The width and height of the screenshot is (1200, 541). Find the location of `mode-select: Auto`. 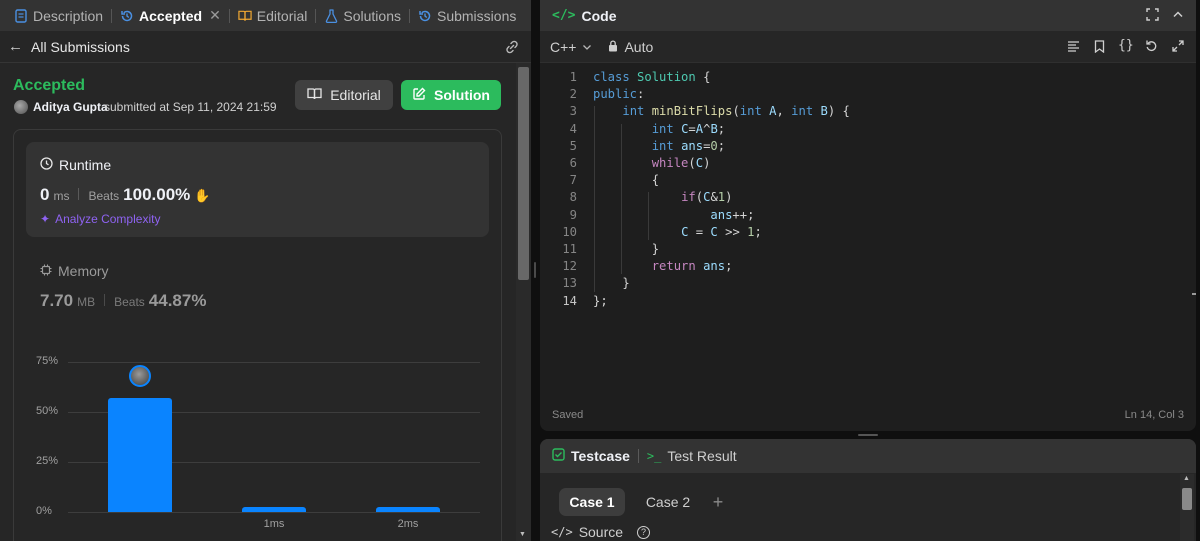

mode-select: Auto is located at coordinates (630, 47).